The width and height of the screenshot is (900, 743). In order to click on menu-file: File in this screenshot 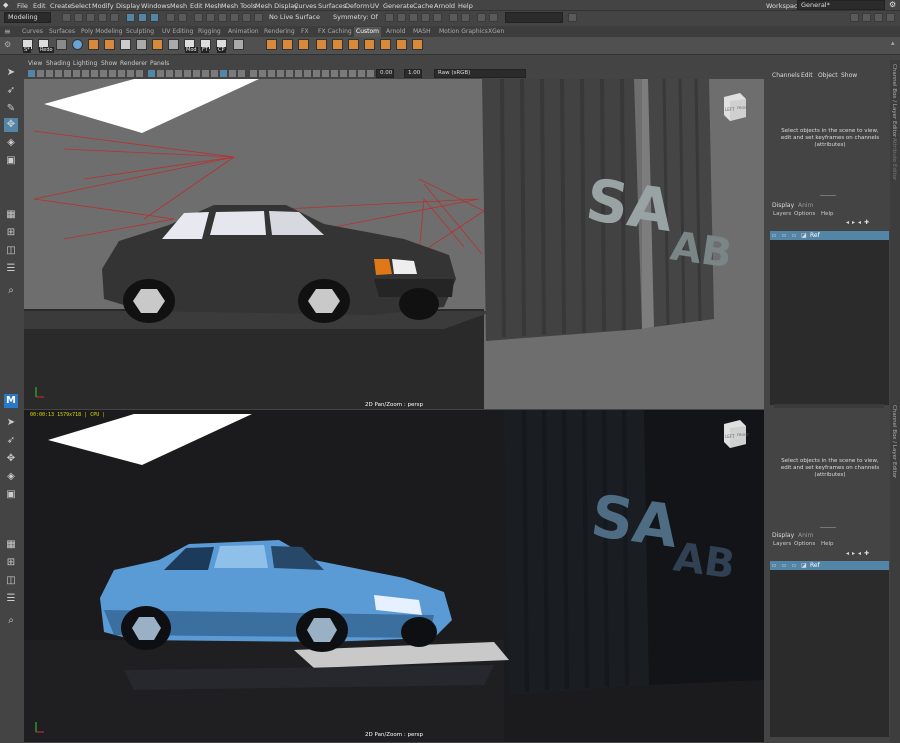, I will do `click(22, 6)`.